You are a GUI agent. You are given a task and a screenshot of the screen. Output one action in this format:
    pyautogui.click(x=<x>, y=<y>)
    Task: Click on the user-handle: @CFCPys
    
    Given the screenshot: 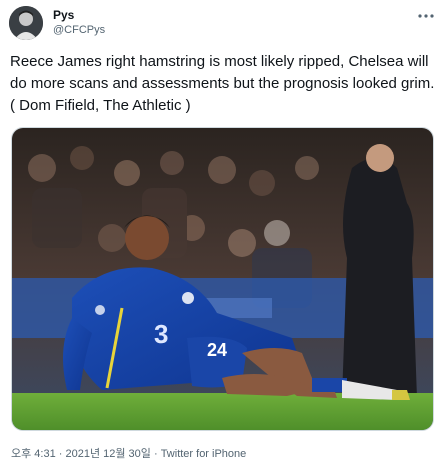 What is the action you would take?
    pyautogui.click(x=79, y=30)
    